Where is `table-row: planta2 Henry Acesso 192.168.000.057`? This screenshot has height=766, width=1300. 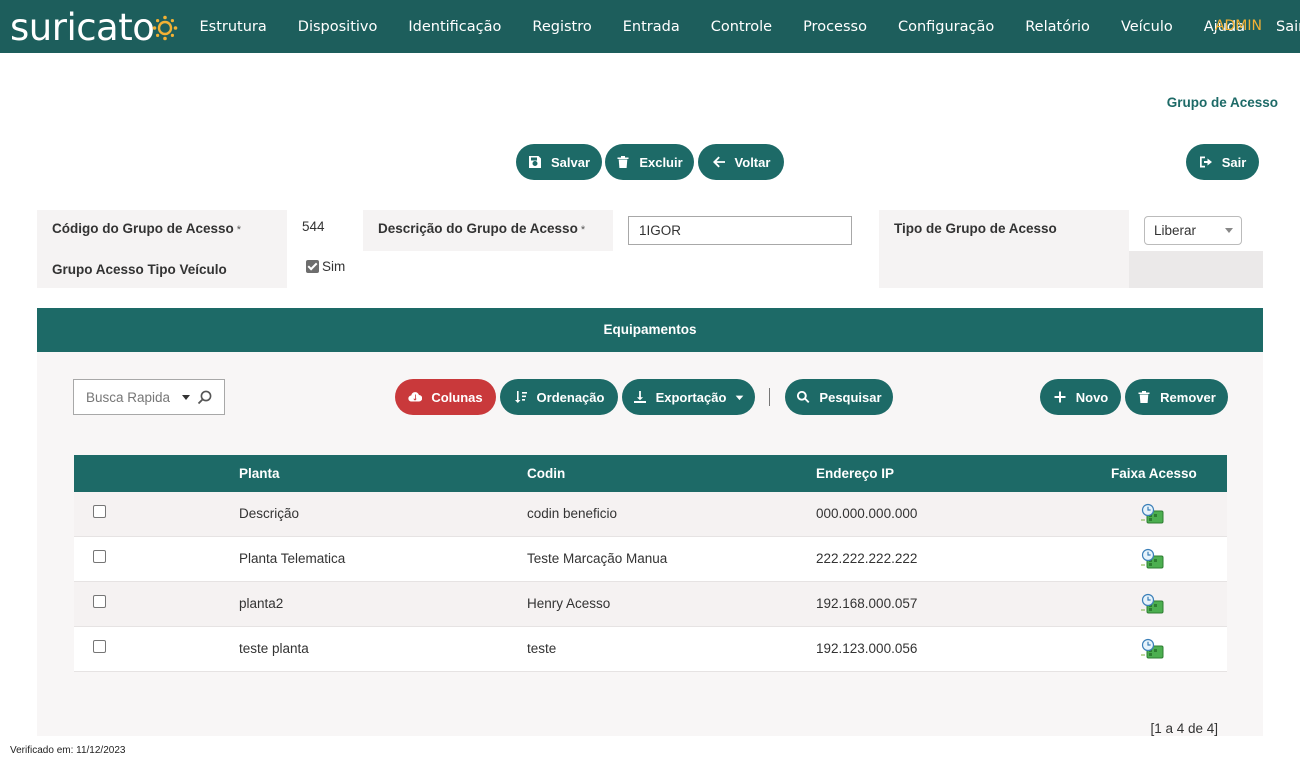
table-row: planta2 Henry Acesso 192.168.000.057 is located at coordinates (650, 604).